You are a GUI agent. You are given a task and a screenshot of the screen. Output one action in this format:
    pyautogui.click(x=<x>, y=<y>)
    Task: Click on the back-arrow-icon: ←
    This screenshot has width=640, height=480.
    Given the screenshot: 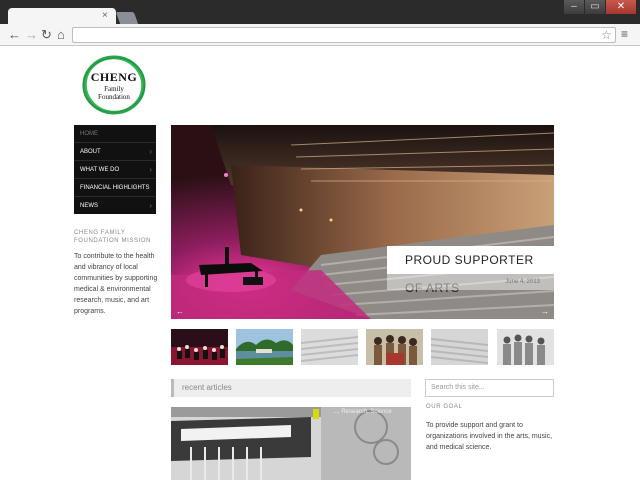 What is the action you would take?
    pyautogui.click(x=14, y=35)
    